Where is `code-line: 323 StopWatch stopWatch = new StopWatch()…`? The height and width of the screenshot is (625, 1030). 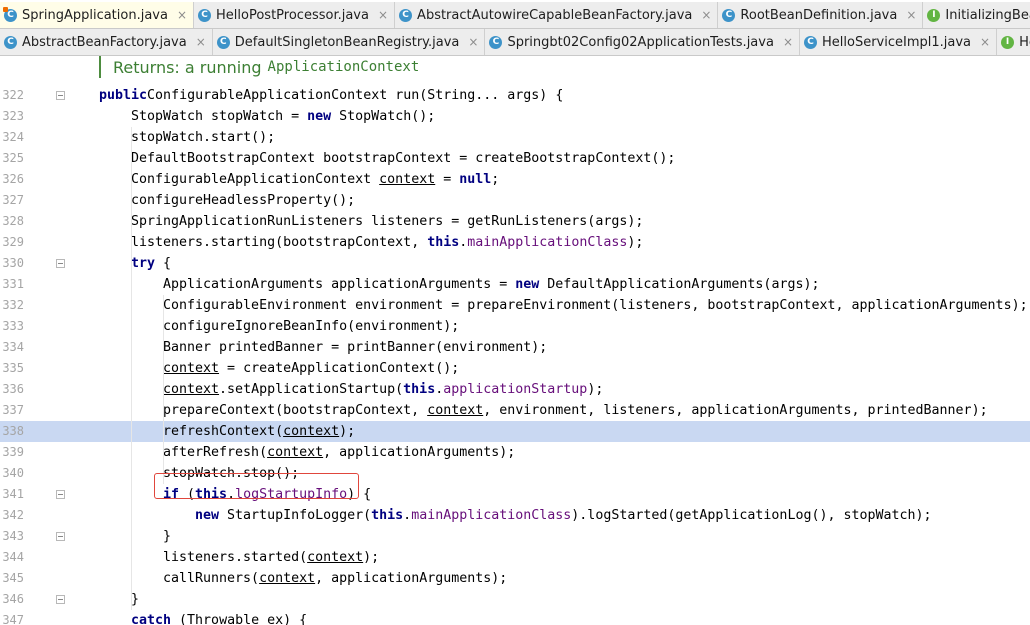
code-line: 323 StopWatch stopWatch = new StopWatch()… is located at coordinates (515, 116).